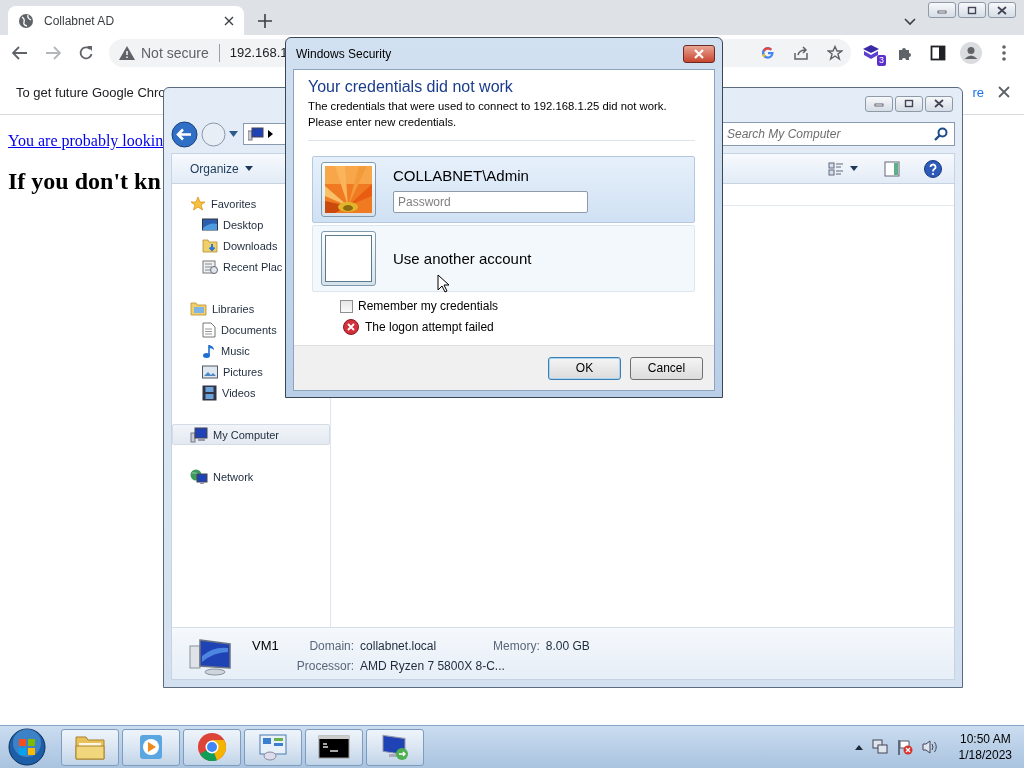  What do you see at coordinates (53, 52) in the screenshot?
I see `forward-arrow-icon` at bounding box center [53, 52].